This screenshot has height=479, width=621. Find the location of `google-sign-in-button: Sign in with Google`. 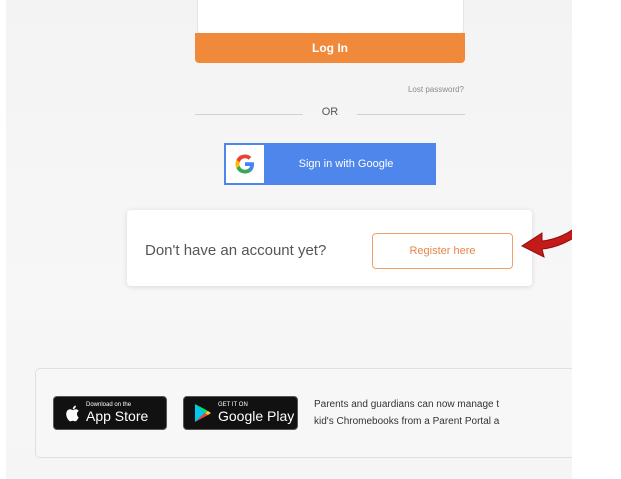

google-sign-in-button: Sign in with Google is located at coordinates (330, 164).